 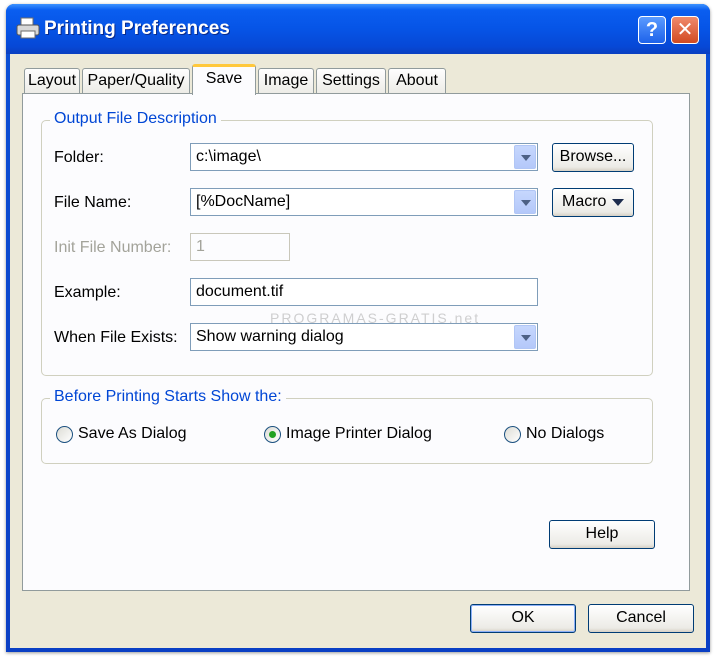 What do you see at coordinates (168, 397) in the screenshot?
I see `before-printing-legend: Before Printing Starts Show the:` at bounding box center [168, 397].